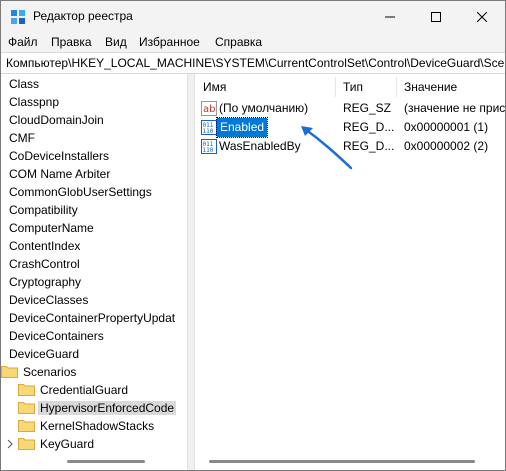 This screenshot has width=506, height=471. I want to click on menu-edit: Правка, so click(71, 42).